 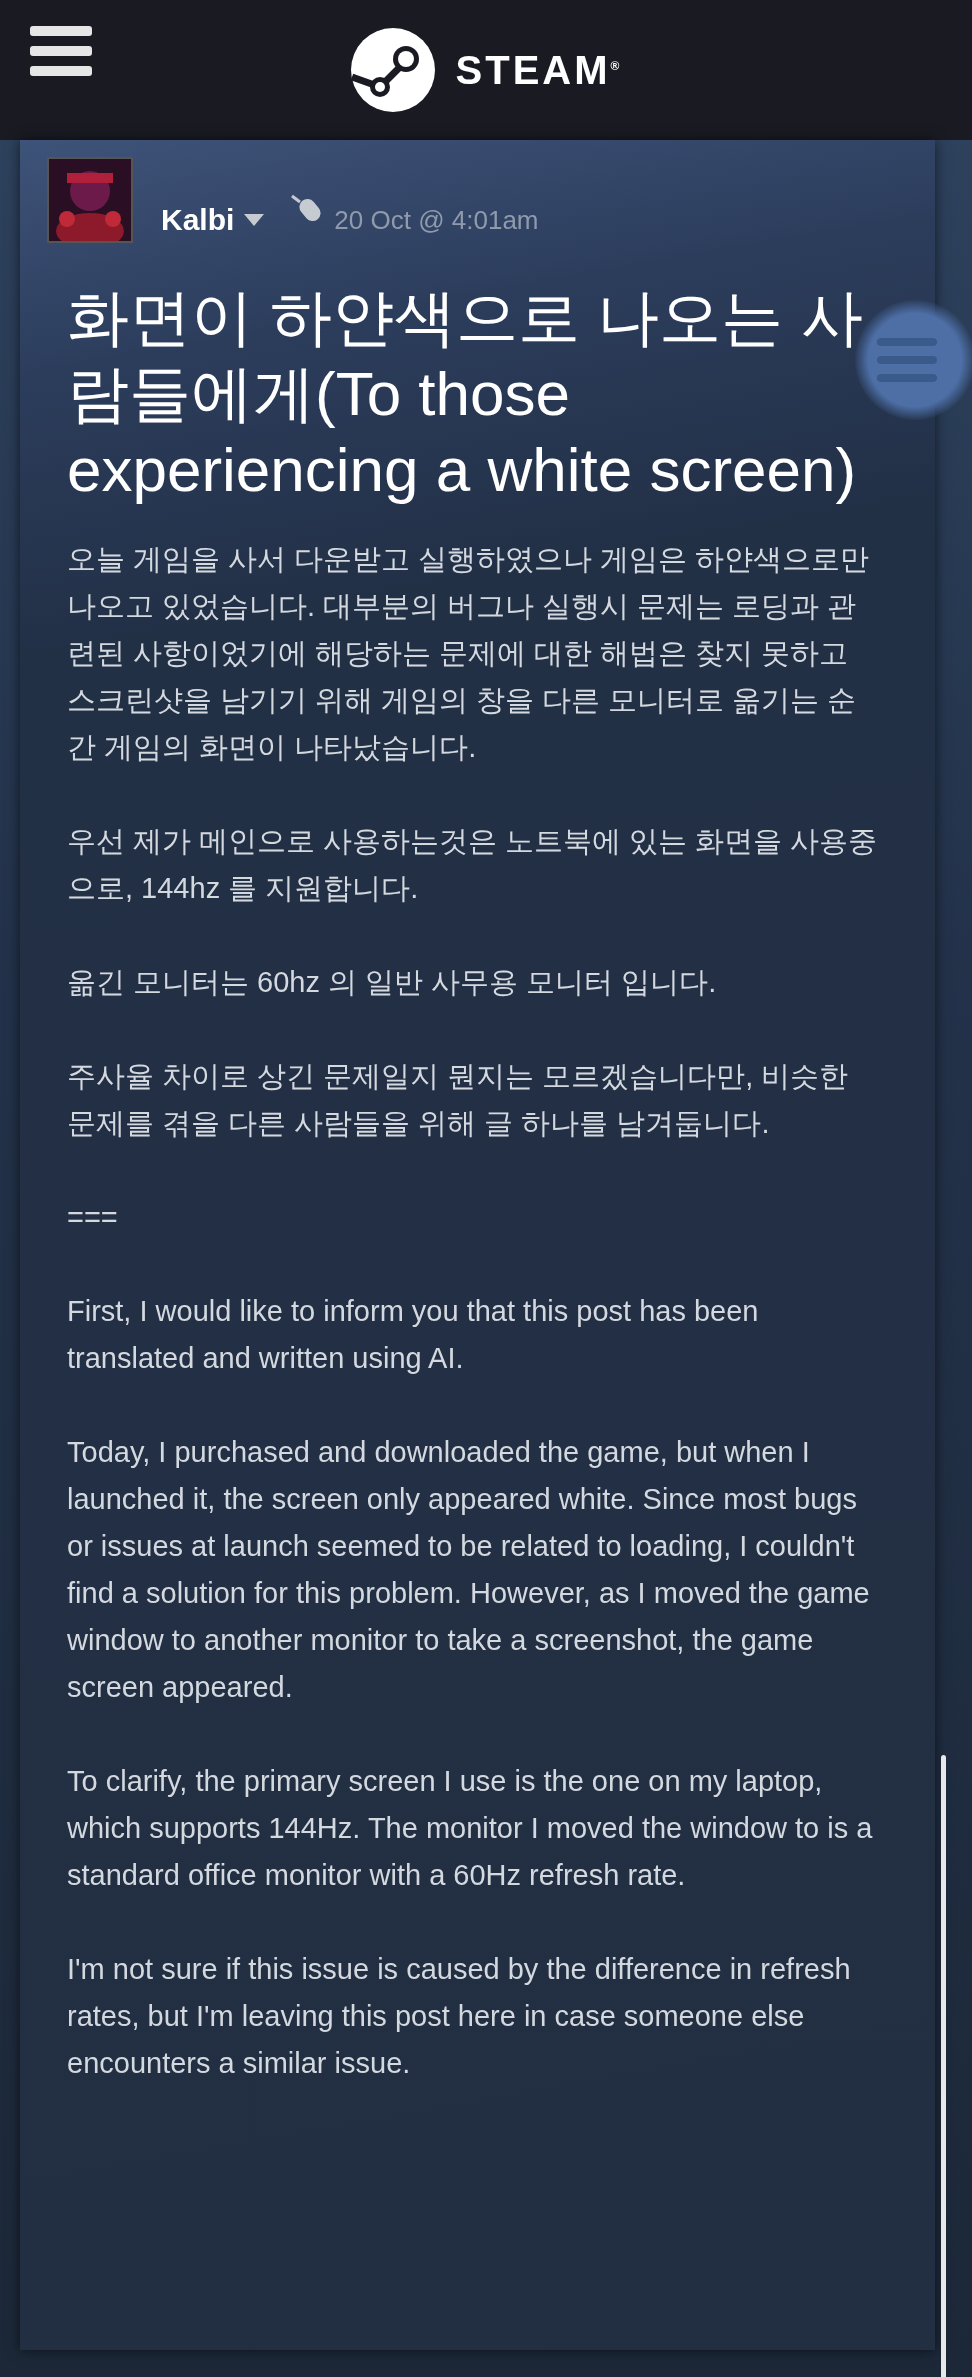 What do you see at coordinates (254, 220) in the screenshot?
I see `caret-icon` at bounding box center [254, 220].